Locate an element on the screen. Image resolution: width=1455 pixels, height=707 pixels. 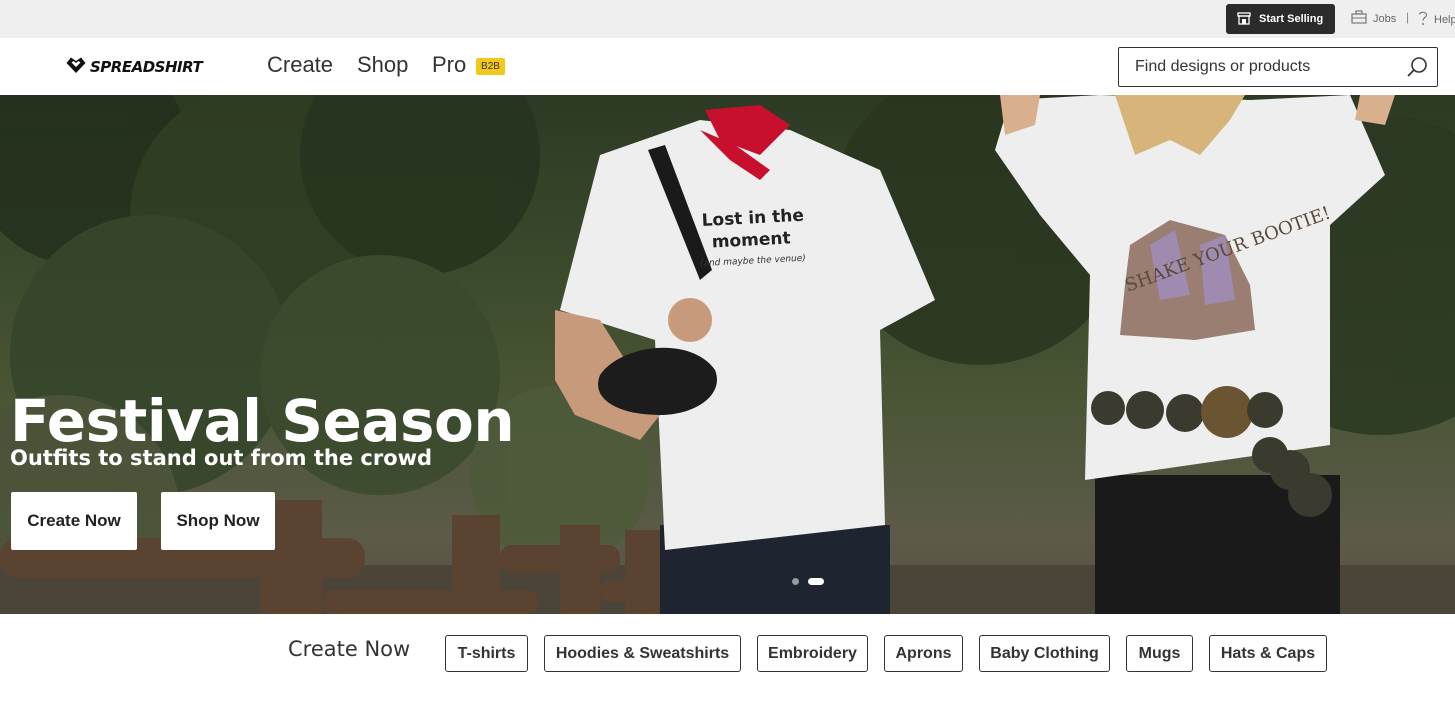
carousel-dot-2-active is located at coordinates (816, 581).